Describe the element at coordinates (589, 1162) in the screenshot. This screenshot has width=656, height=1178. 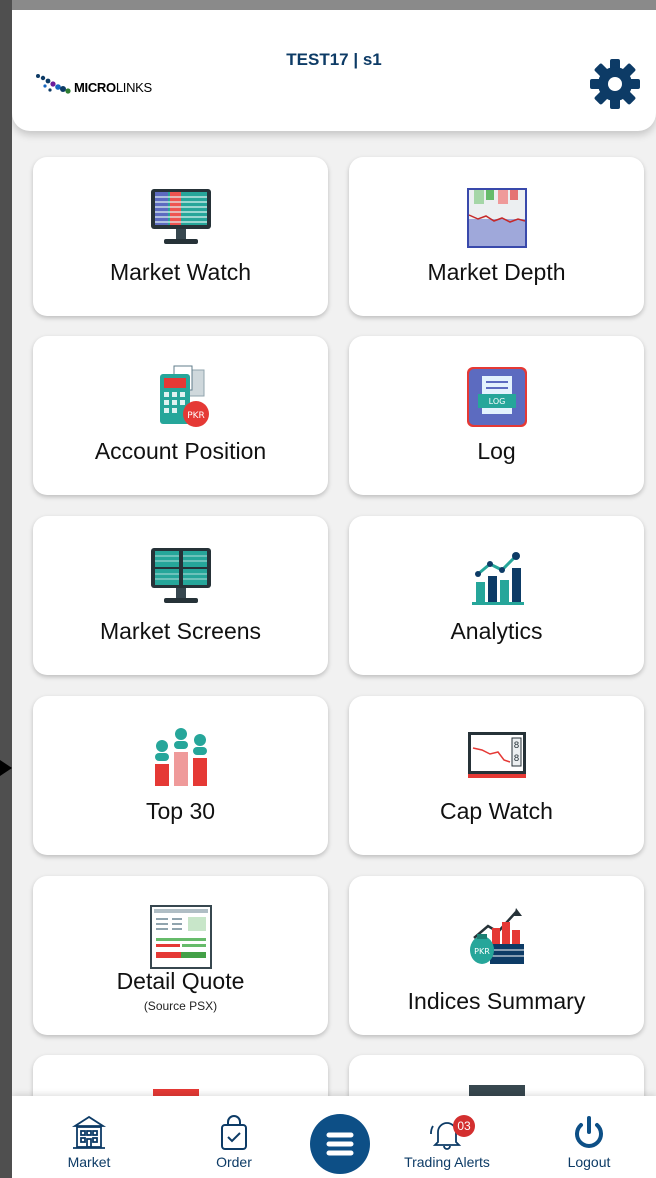
I see `nav-label-logout: Logout` at that location.